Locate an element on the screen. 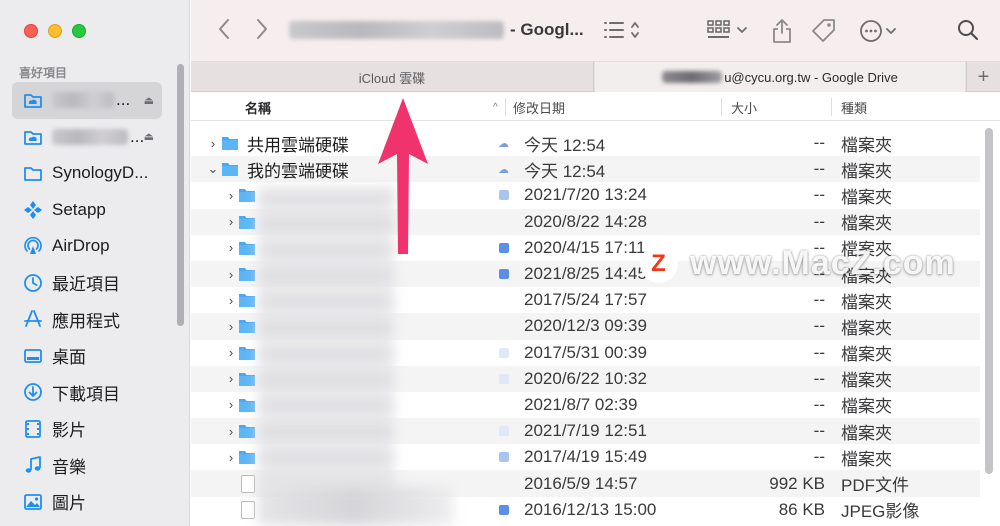  sidebar-item: 應用程式 is located at coordinates (87, 319).